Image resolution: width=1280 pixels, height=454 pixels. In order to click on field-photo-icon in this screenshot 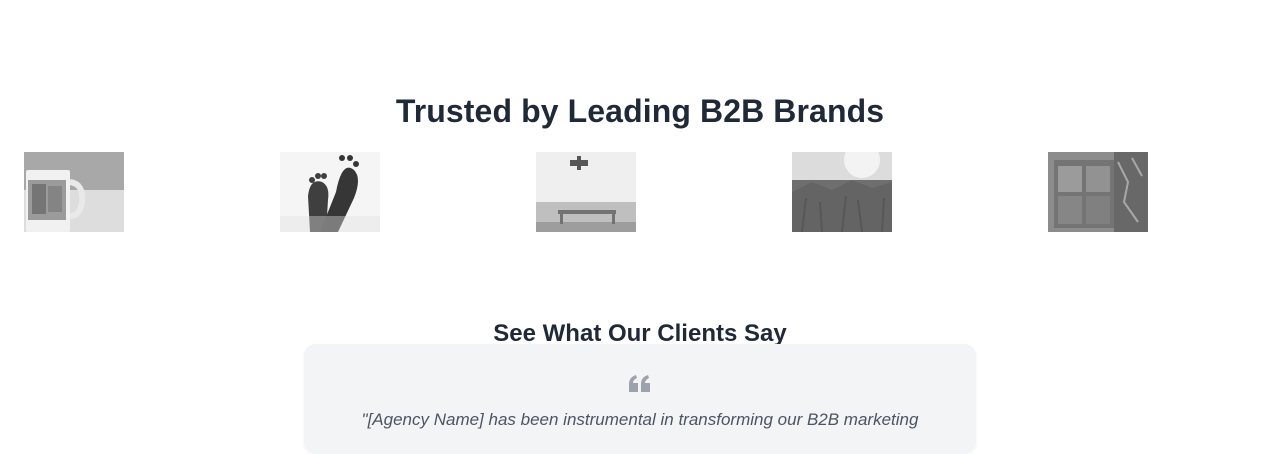, I will do `click(842, 192)`.